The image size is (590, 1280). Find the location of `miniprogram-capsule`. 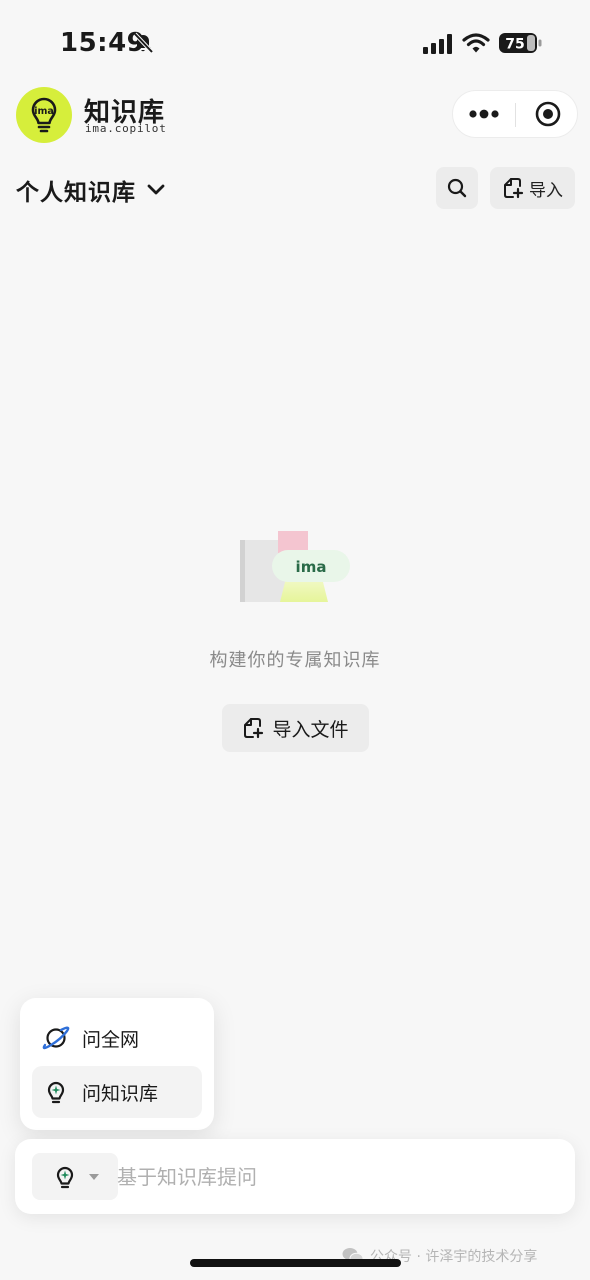

miniprogram-capsule is located at coordinates (515, 114).